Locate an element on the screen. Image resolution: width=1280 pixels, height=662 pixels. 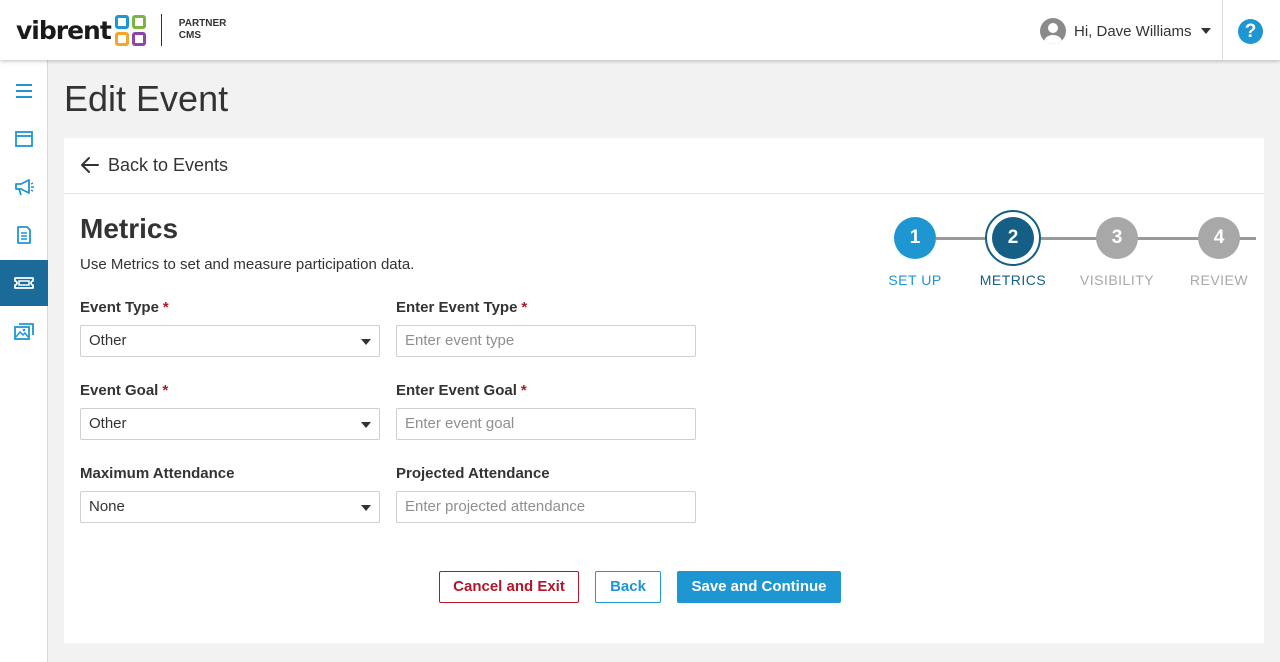
sidebar-item-media is located at coordinates (24, 331).